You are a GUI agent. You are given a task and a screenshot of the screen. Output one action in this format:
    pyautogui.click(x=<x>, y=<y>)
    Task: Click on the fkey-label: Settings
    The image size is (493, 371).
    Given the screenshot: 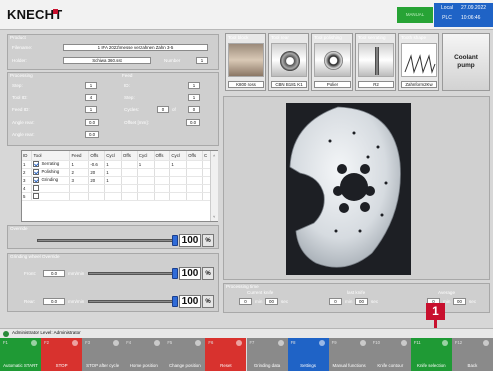 What is the action you would take?
    pyautogui.click(x=308, y=365)
    